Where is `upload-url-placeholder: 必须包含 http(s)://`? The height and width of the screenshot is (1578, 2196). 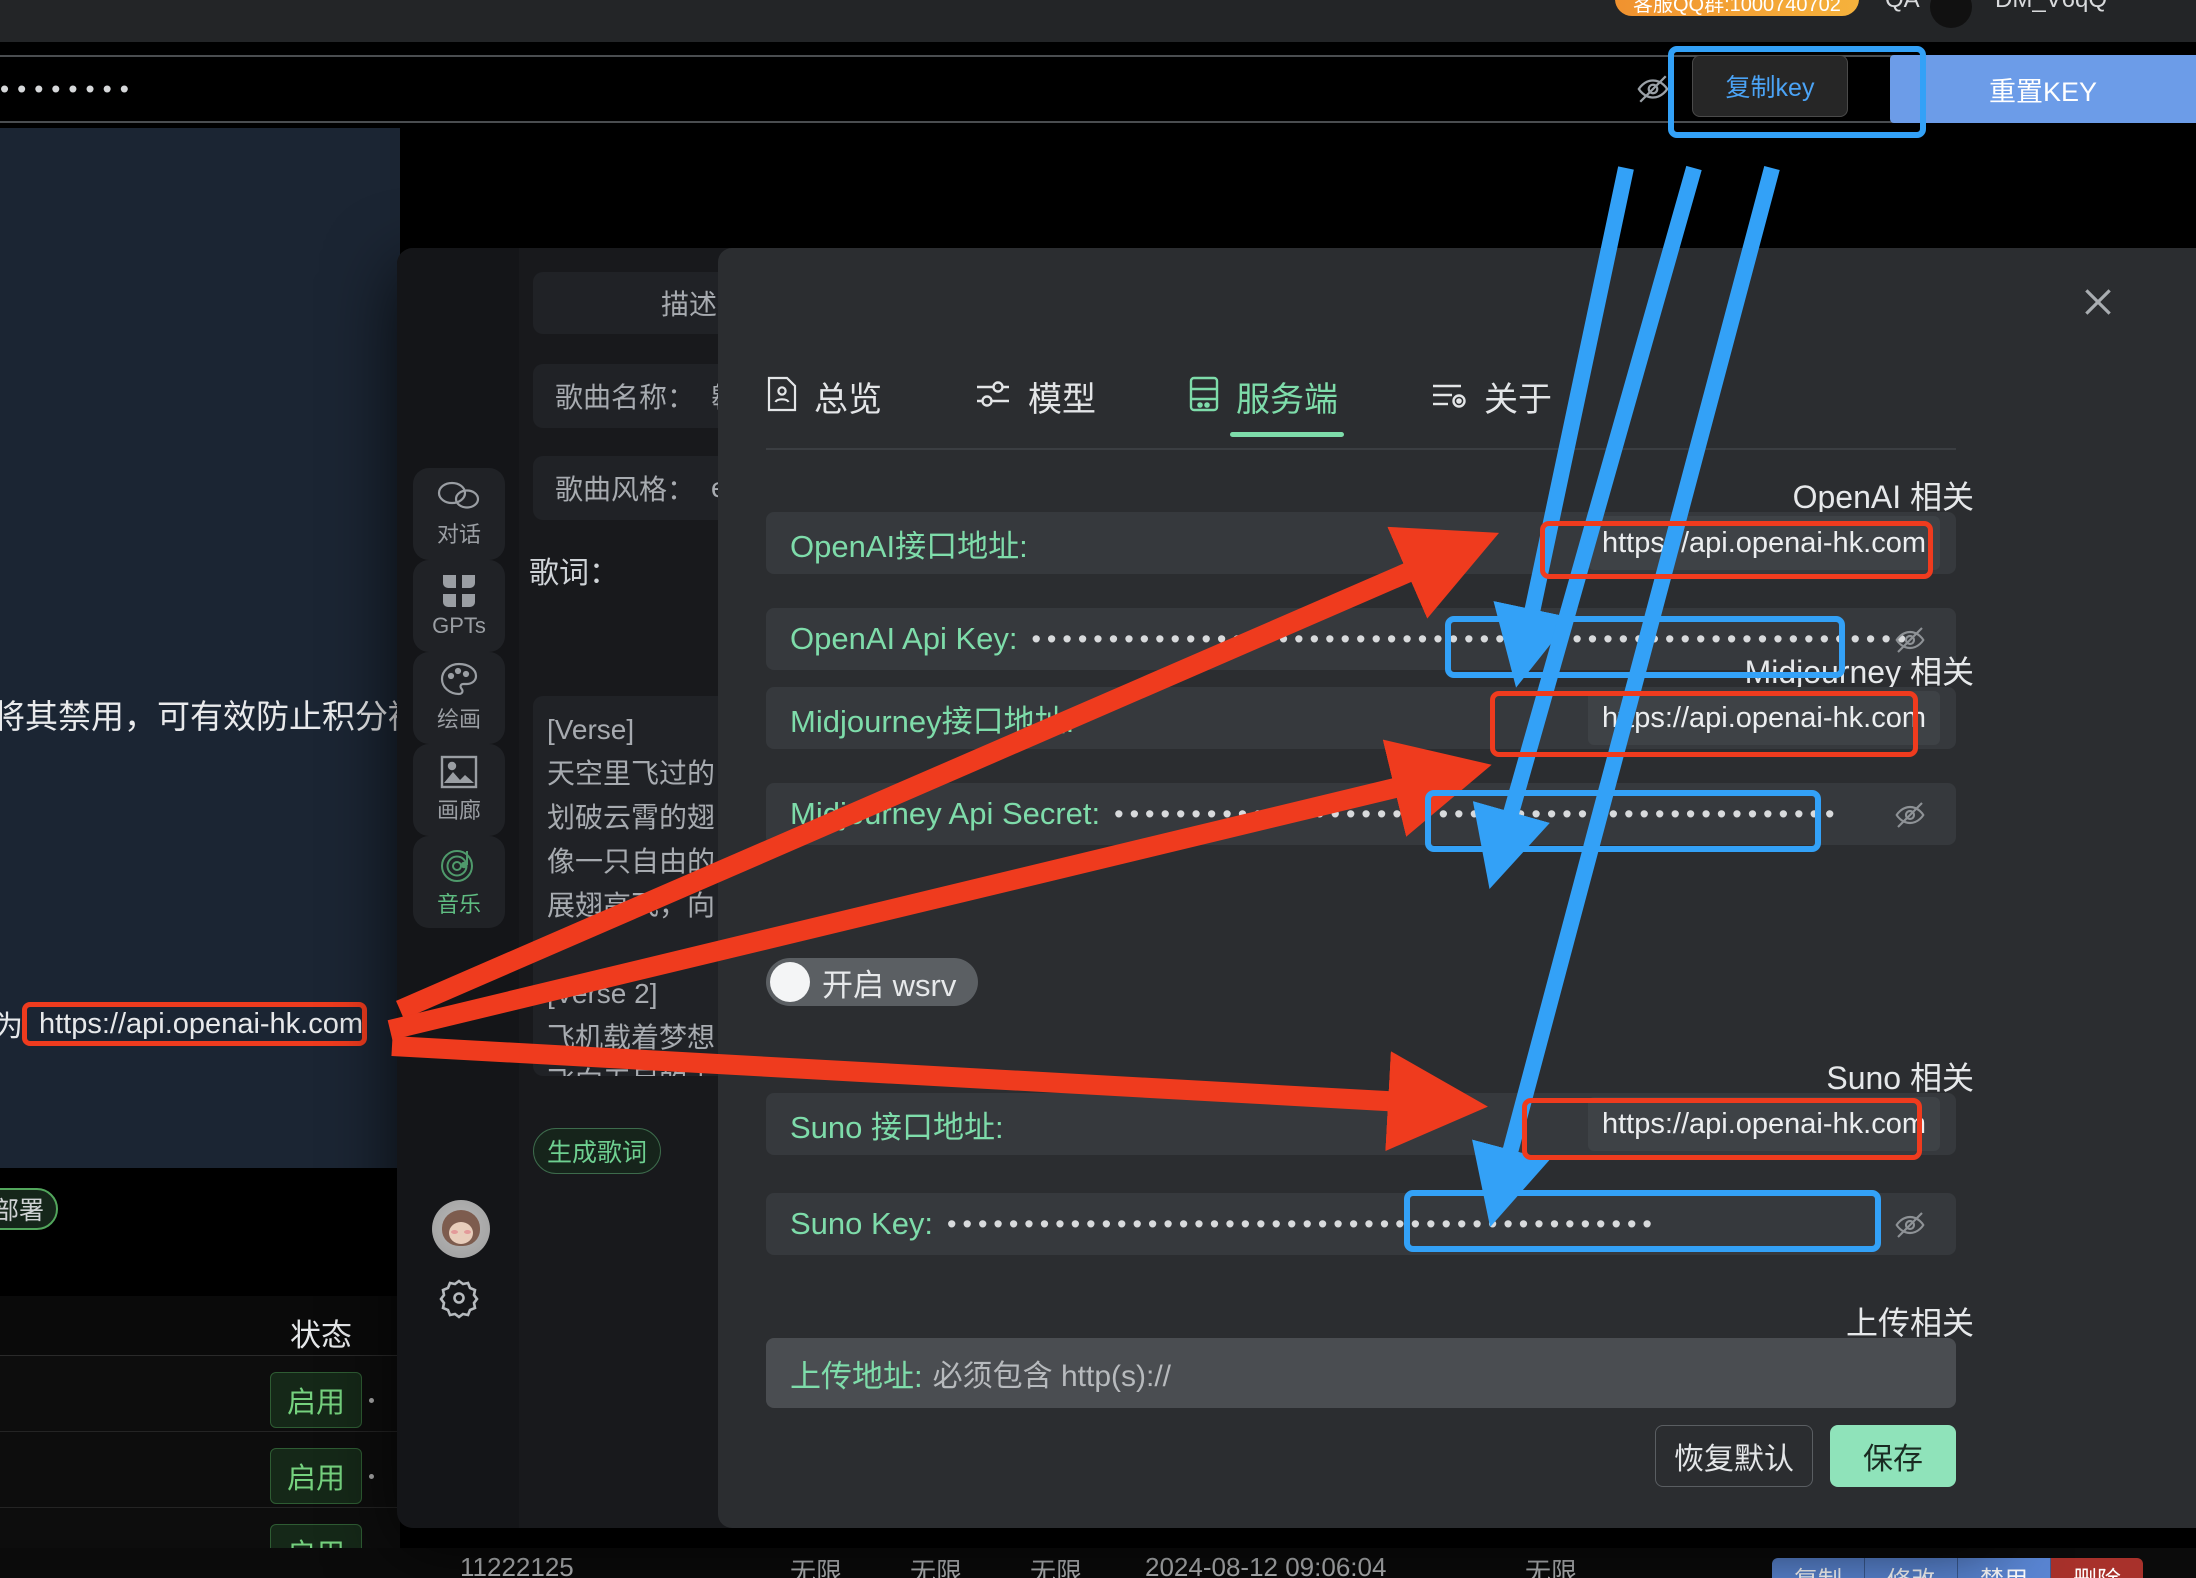
upload-url-placeholder: 必须包含 http(s):// is located at coordinates (1051, 1376).